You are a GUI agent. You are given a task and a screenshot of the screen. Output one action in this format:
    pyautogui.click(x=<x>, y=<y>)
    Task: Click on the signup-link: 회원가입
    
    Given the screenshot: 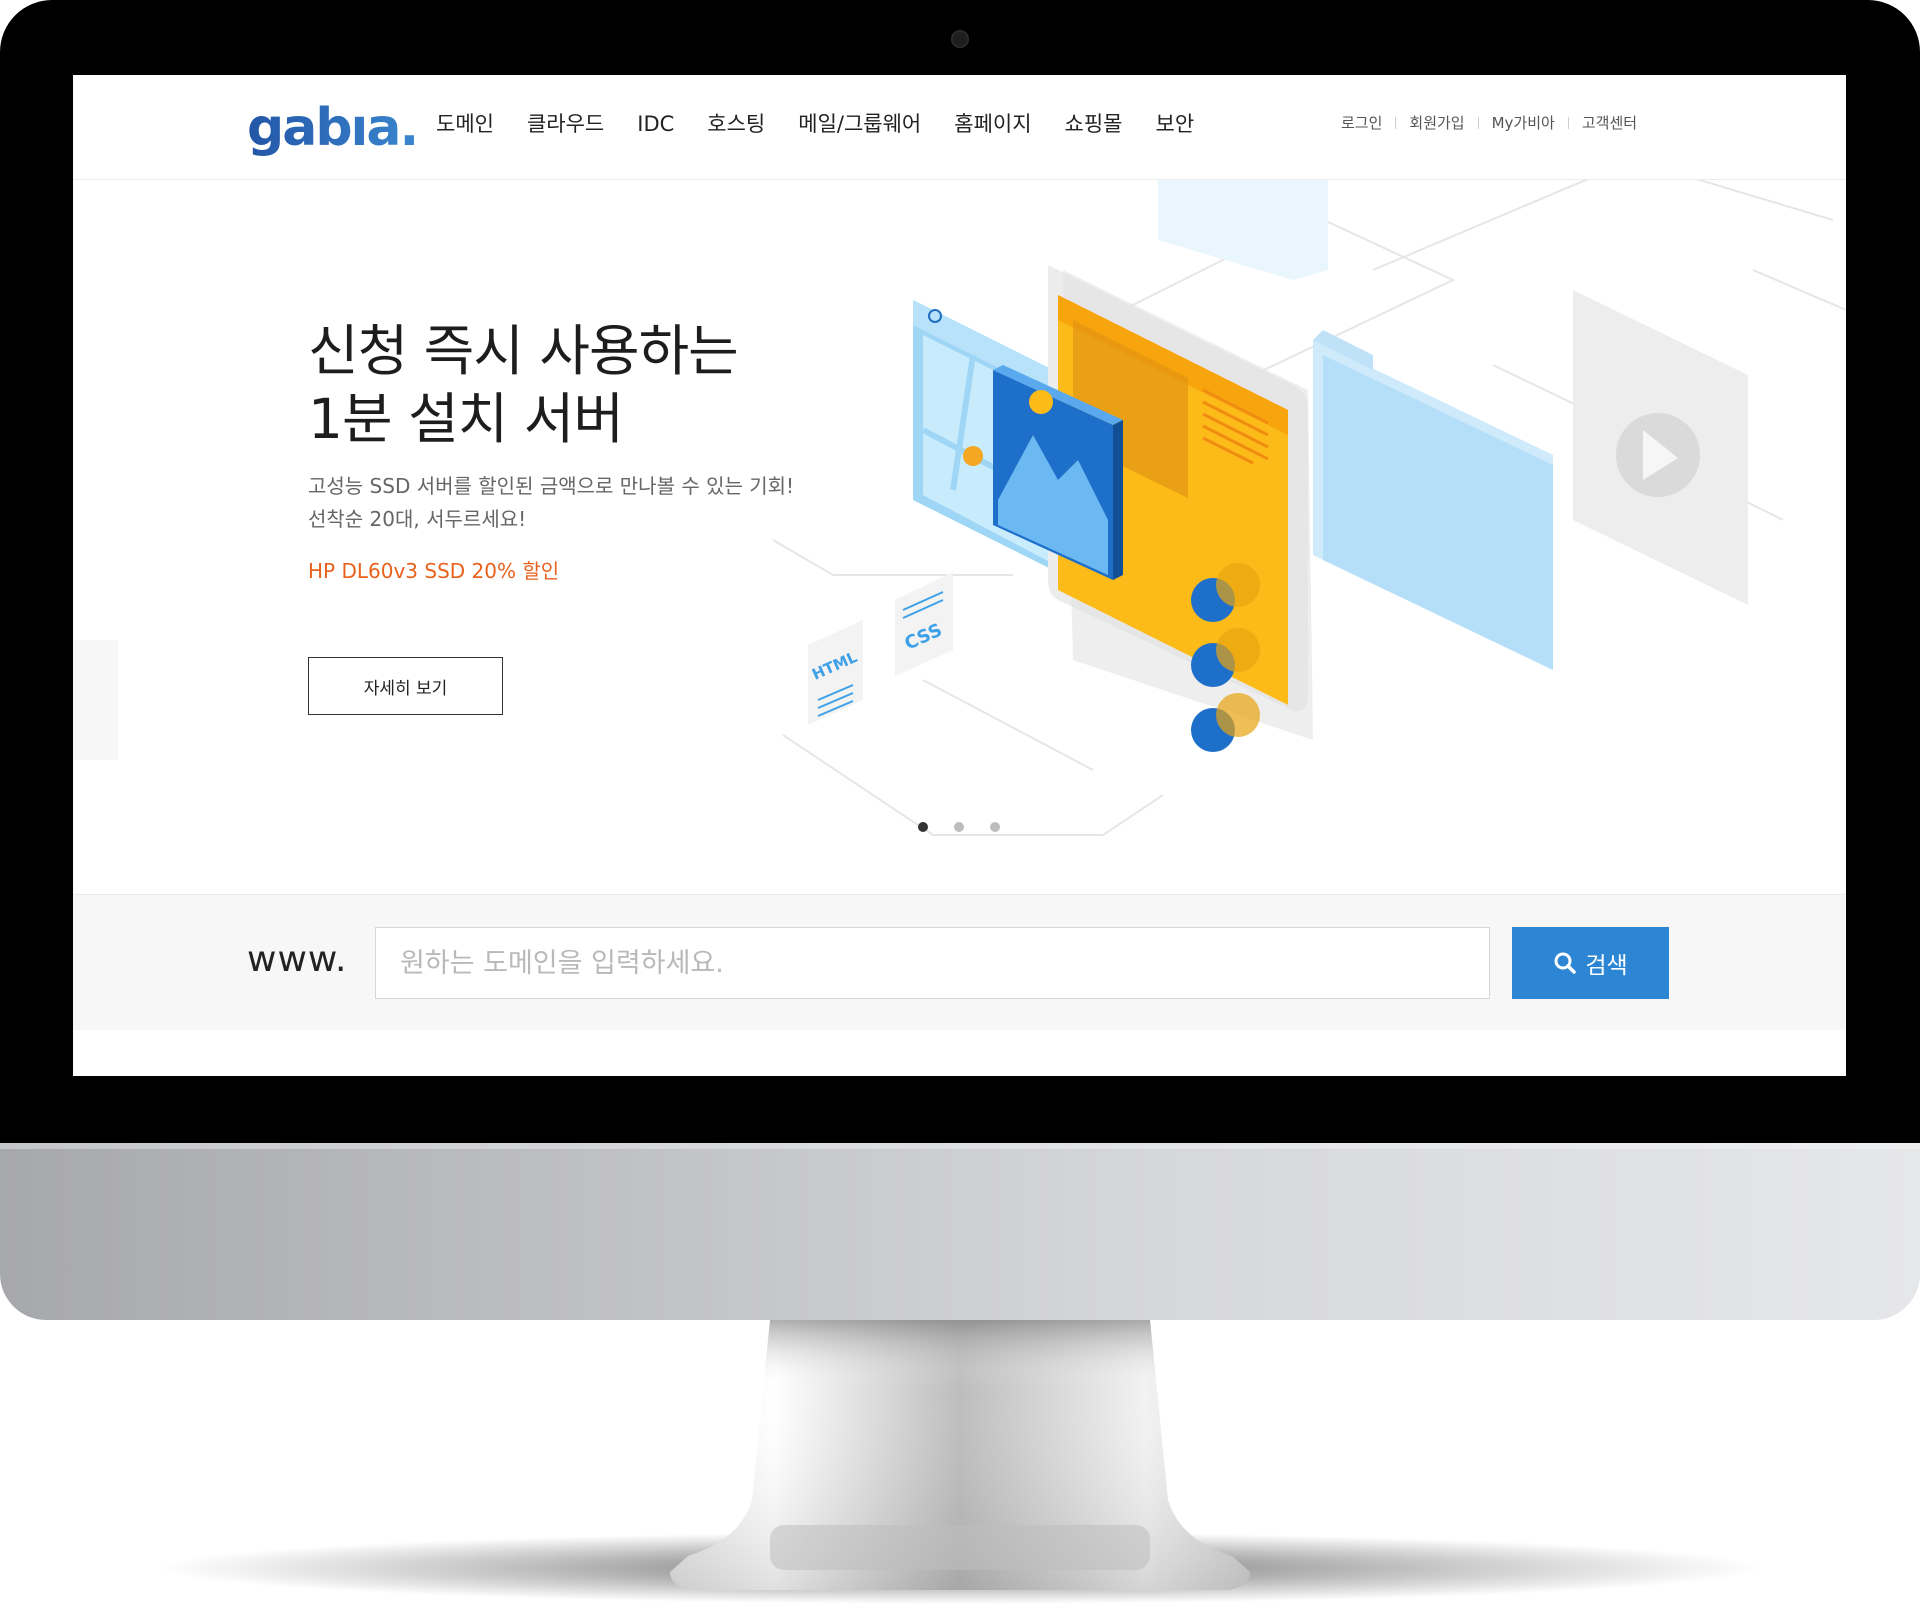 What is the action you would take?
    pyautogui.click(x=1436, y=123)
    